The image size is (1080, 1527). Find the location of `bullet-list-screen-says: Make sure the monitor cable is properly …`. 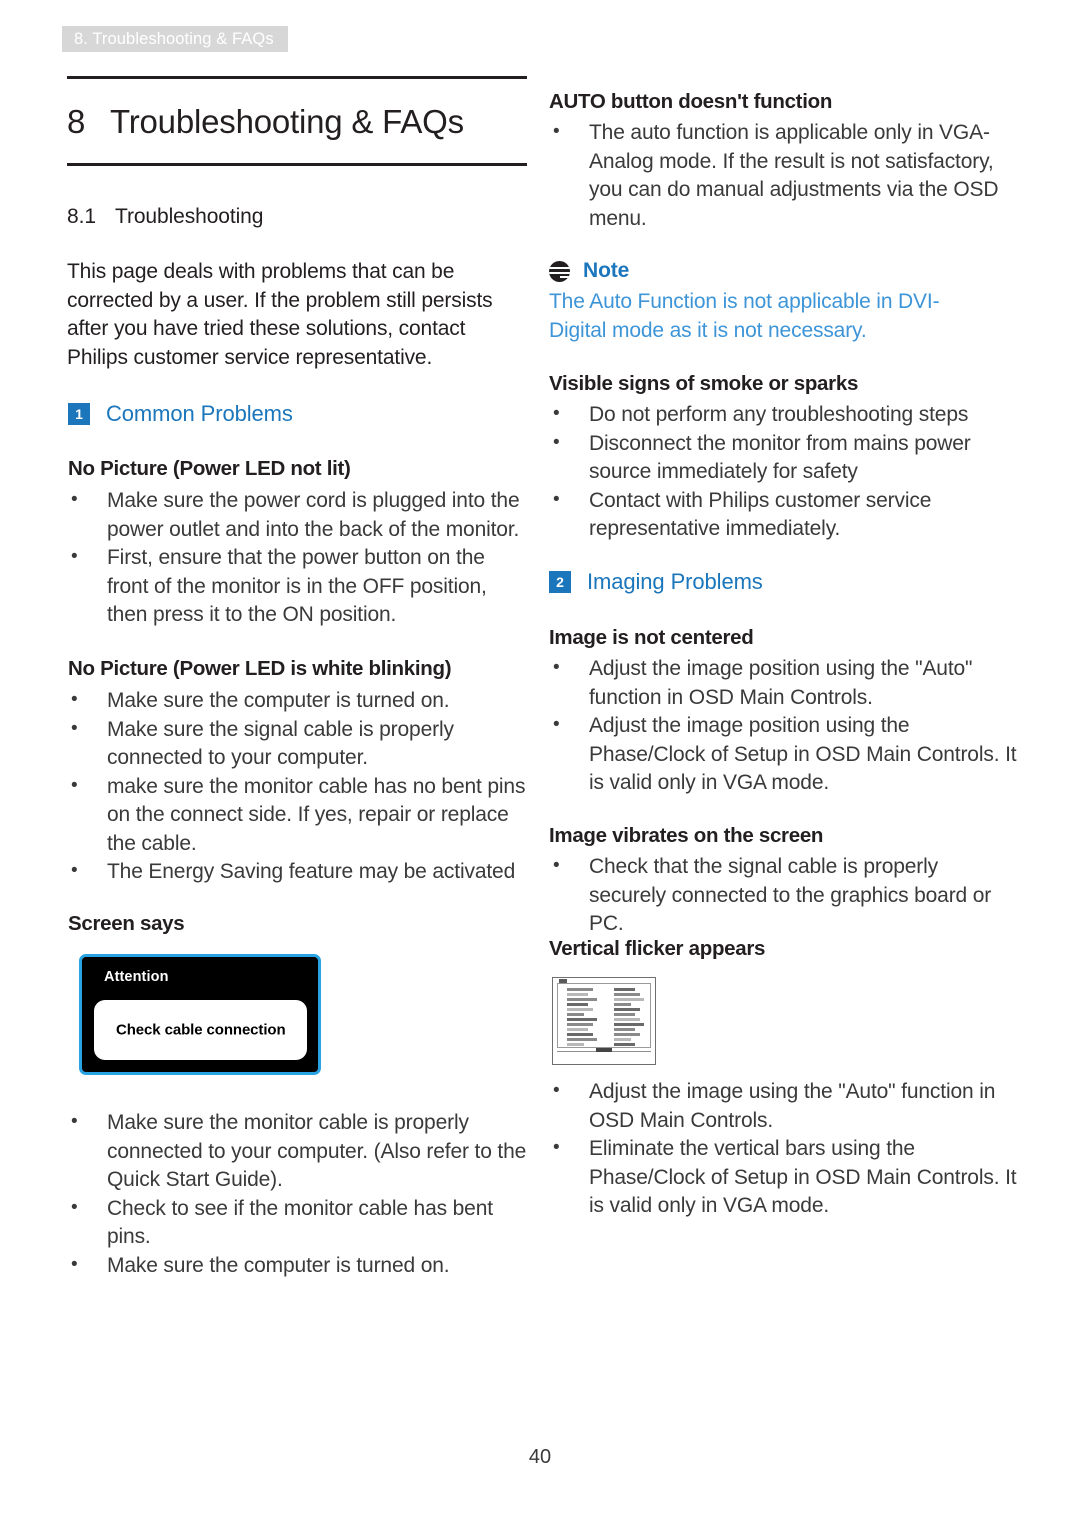

bullet-list-screen-says: Make sure the monitor cable is properly … is located at coordinates (298, 1194).